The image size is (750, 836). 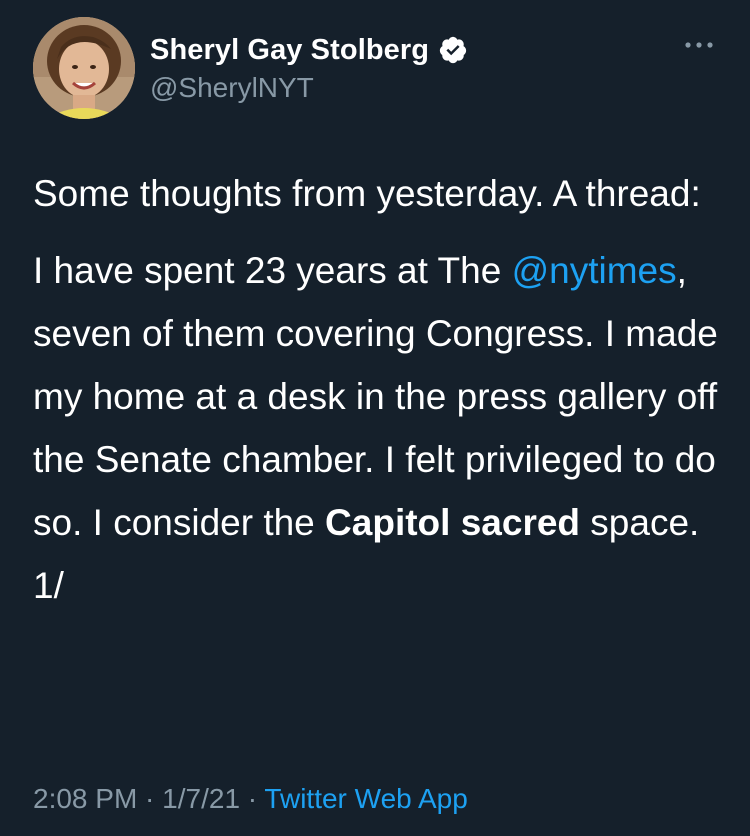 I want to click on tweet-text-segment: I have spent 23 years at The, so click(x=272, y=270).